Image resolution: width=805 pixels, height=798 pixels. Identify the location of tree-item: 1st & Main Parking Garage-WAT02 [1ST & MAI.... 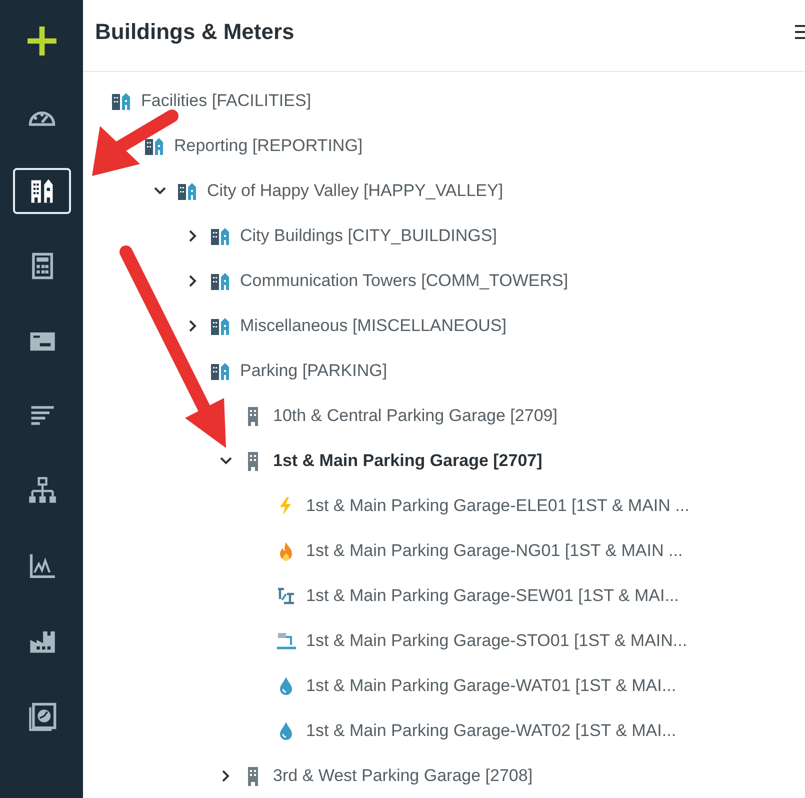
(491, 730).